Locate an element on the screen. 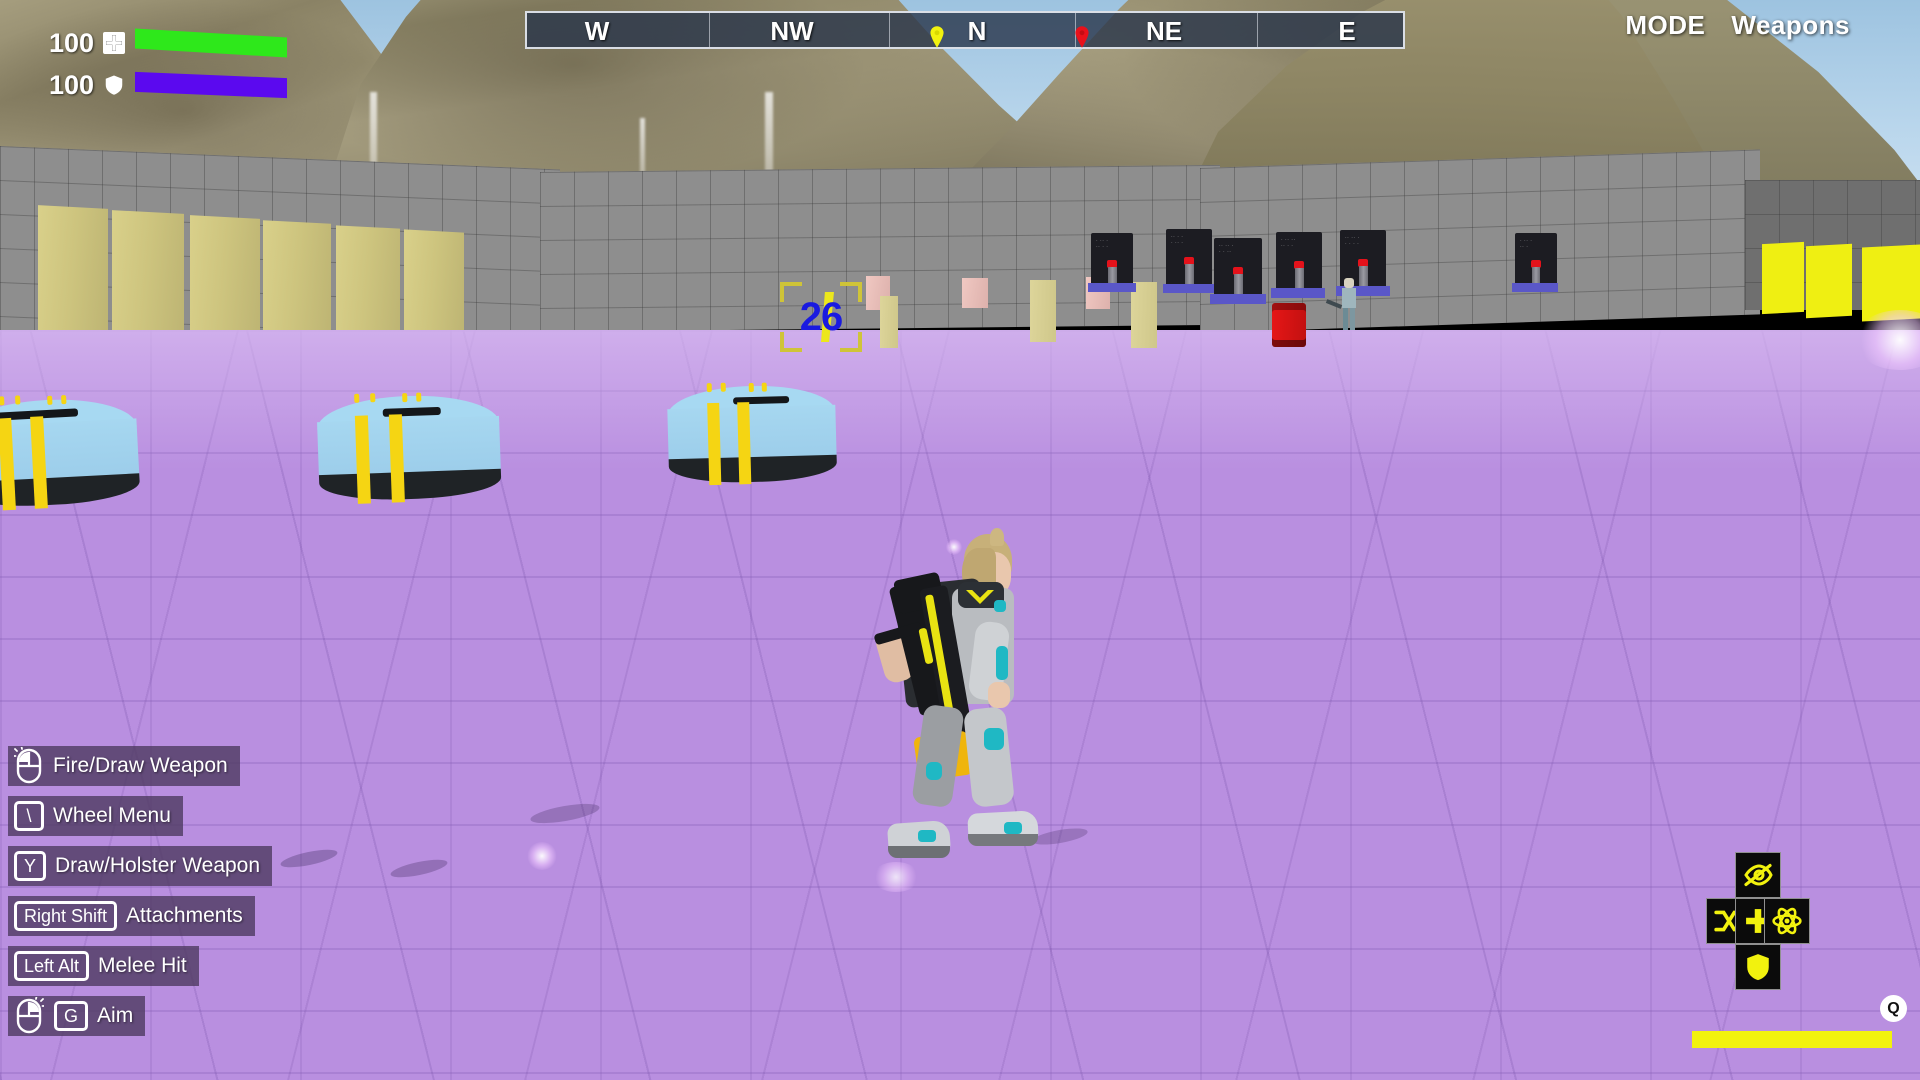 The width and height of the screenshot is (1920, 1080). target-machine: ·· · · · ·· · is located at coordinates (1189, 258).